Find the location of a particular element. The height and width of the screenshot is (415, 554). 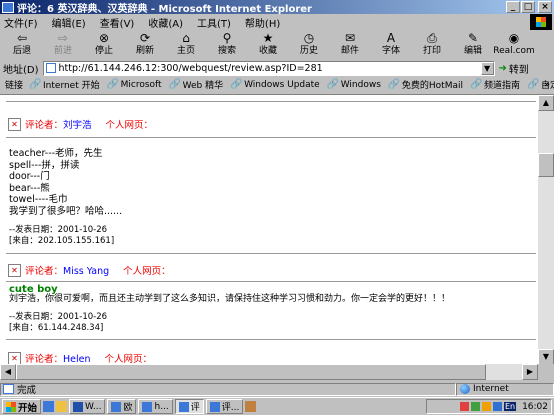

vertical-scroll-thumb is located at coordinates (546, 165).